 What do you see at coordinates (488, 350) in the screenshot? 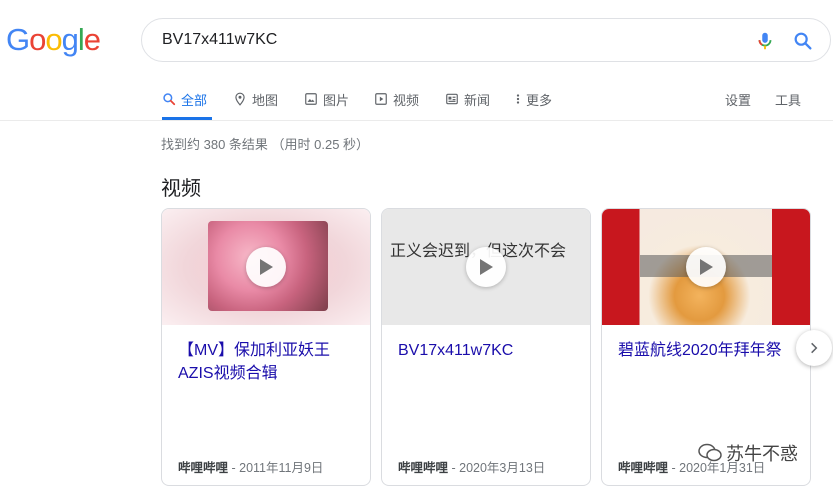
I see `video-title-link: BV17x411w7KC` at bounding box center [488, 350].